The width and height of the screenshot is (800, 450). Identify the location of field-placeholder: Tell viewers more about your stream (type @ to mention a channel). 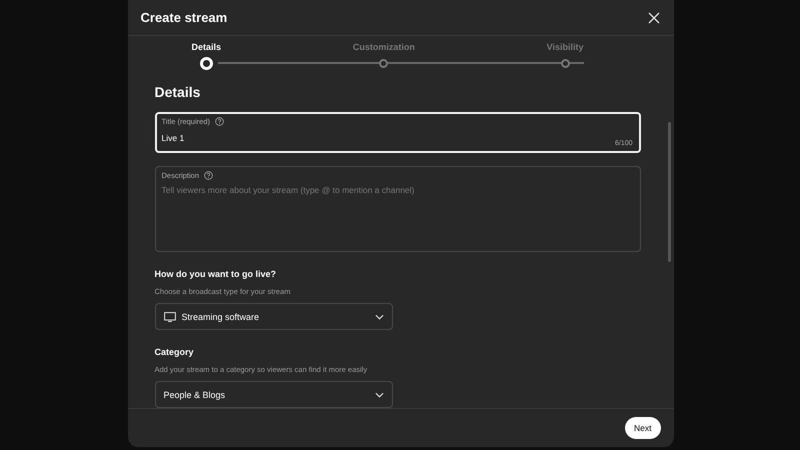
(288, 189).